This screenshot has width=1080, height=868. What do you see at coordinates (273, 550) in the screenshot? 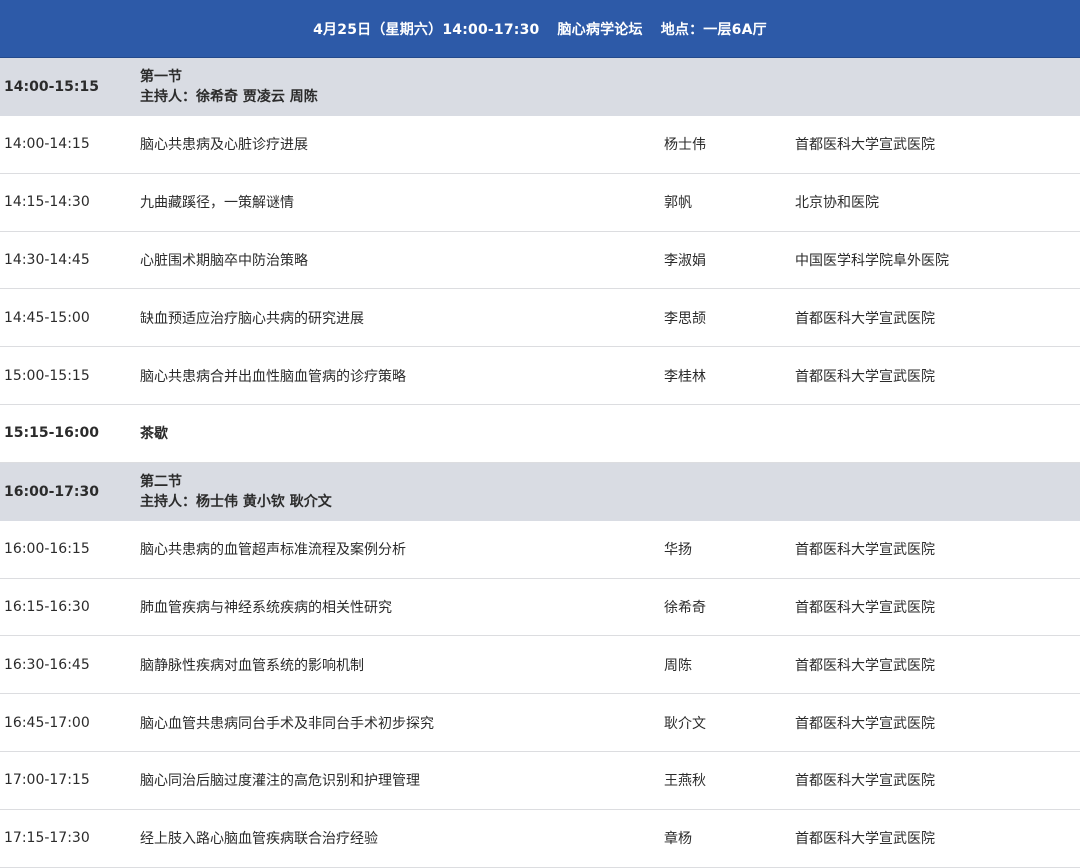
I see `row-topic: 脑心共患病的血管超声标准流程及案例分析` at bounding box center [273, 550].